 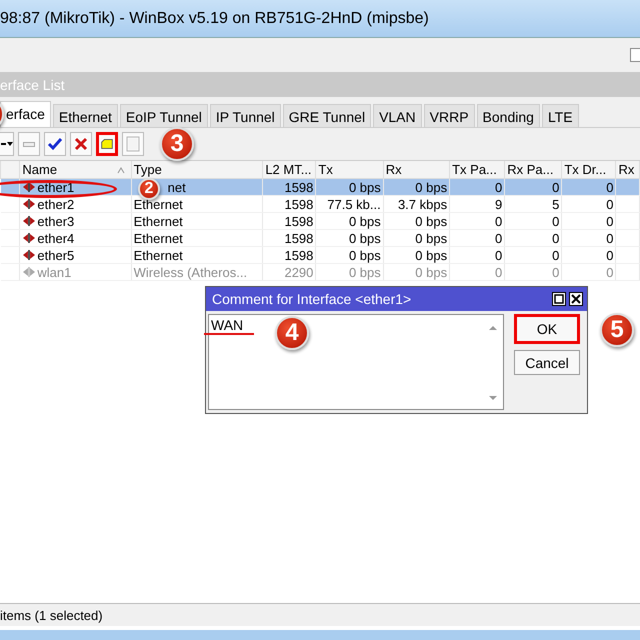 I want to click on tab: VRRP, so click(x=449, y=115).